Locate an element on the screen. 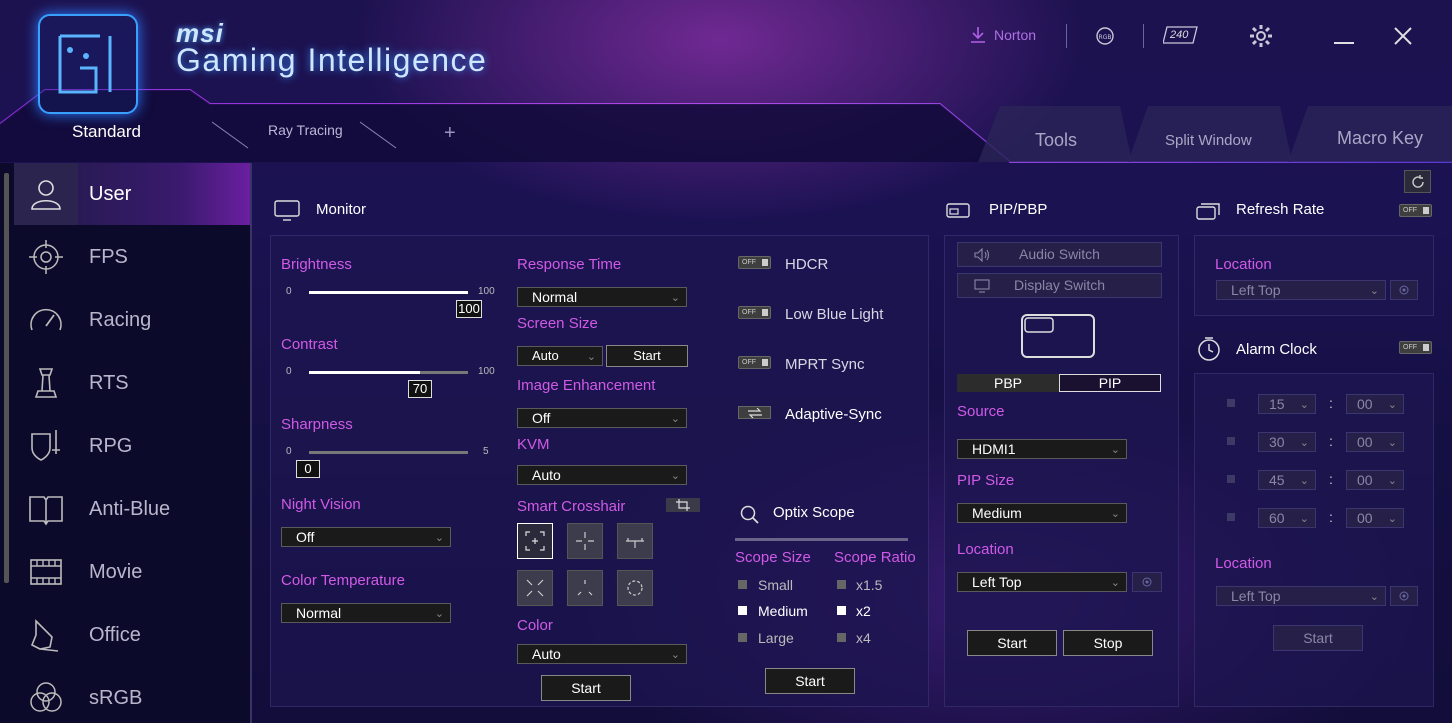  alarm-1-checkbox is located at coordinates (1231, 403).